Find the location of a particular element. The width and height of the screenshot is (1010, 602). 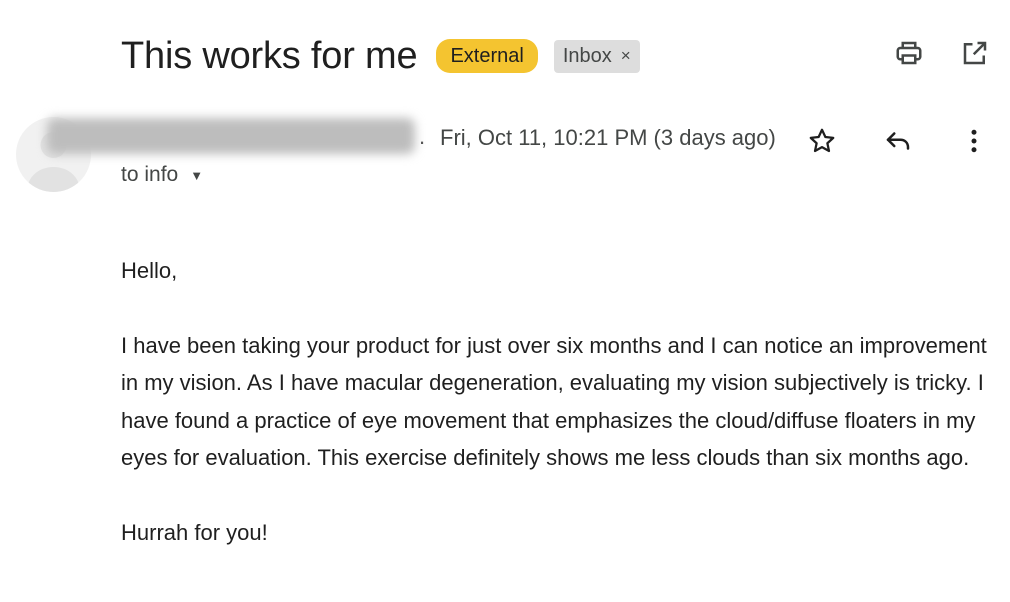

external-label-badge: External is located at coordinates (487, 56).